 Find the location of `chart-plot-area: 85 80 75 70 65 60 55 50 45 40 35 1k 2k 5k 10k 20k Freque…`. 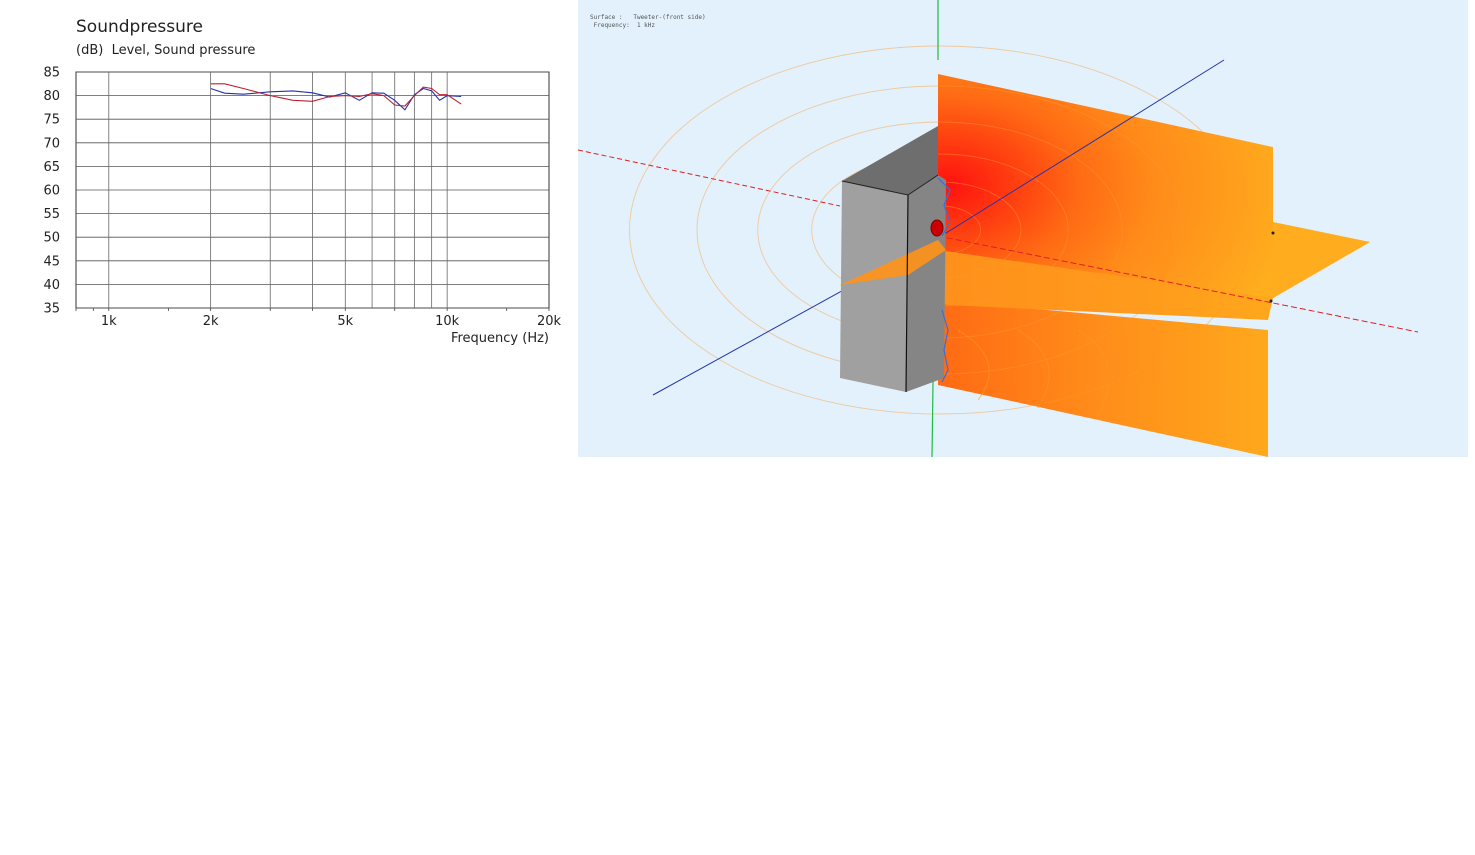

chart-plot-area: 85 80 75 70 65 60 55 50 45 40 35 1k 2k 5k 10k 20k Freque… is located at coordinates (302, 206).